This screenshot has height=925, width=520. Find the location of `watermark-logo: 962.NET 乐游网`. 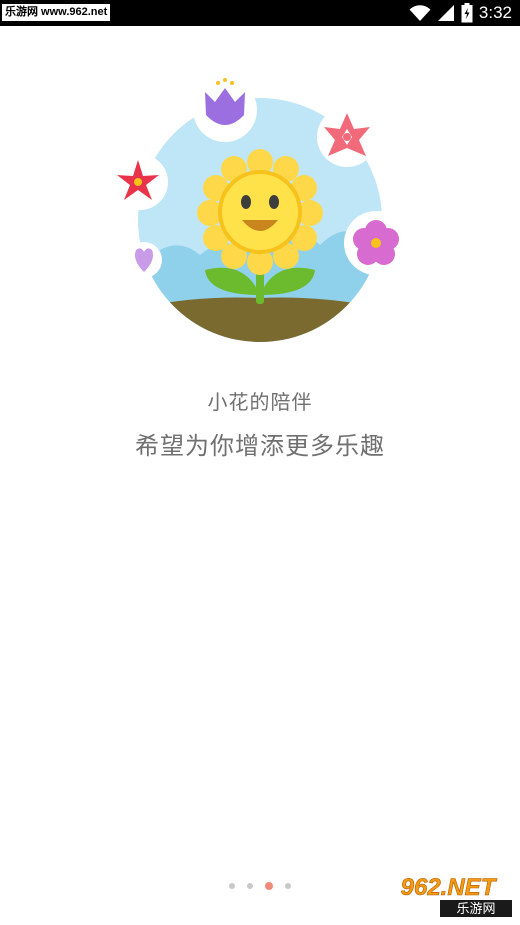

watermark-logo: 962.NET 乐游网 is located at coordinates (448, 895).